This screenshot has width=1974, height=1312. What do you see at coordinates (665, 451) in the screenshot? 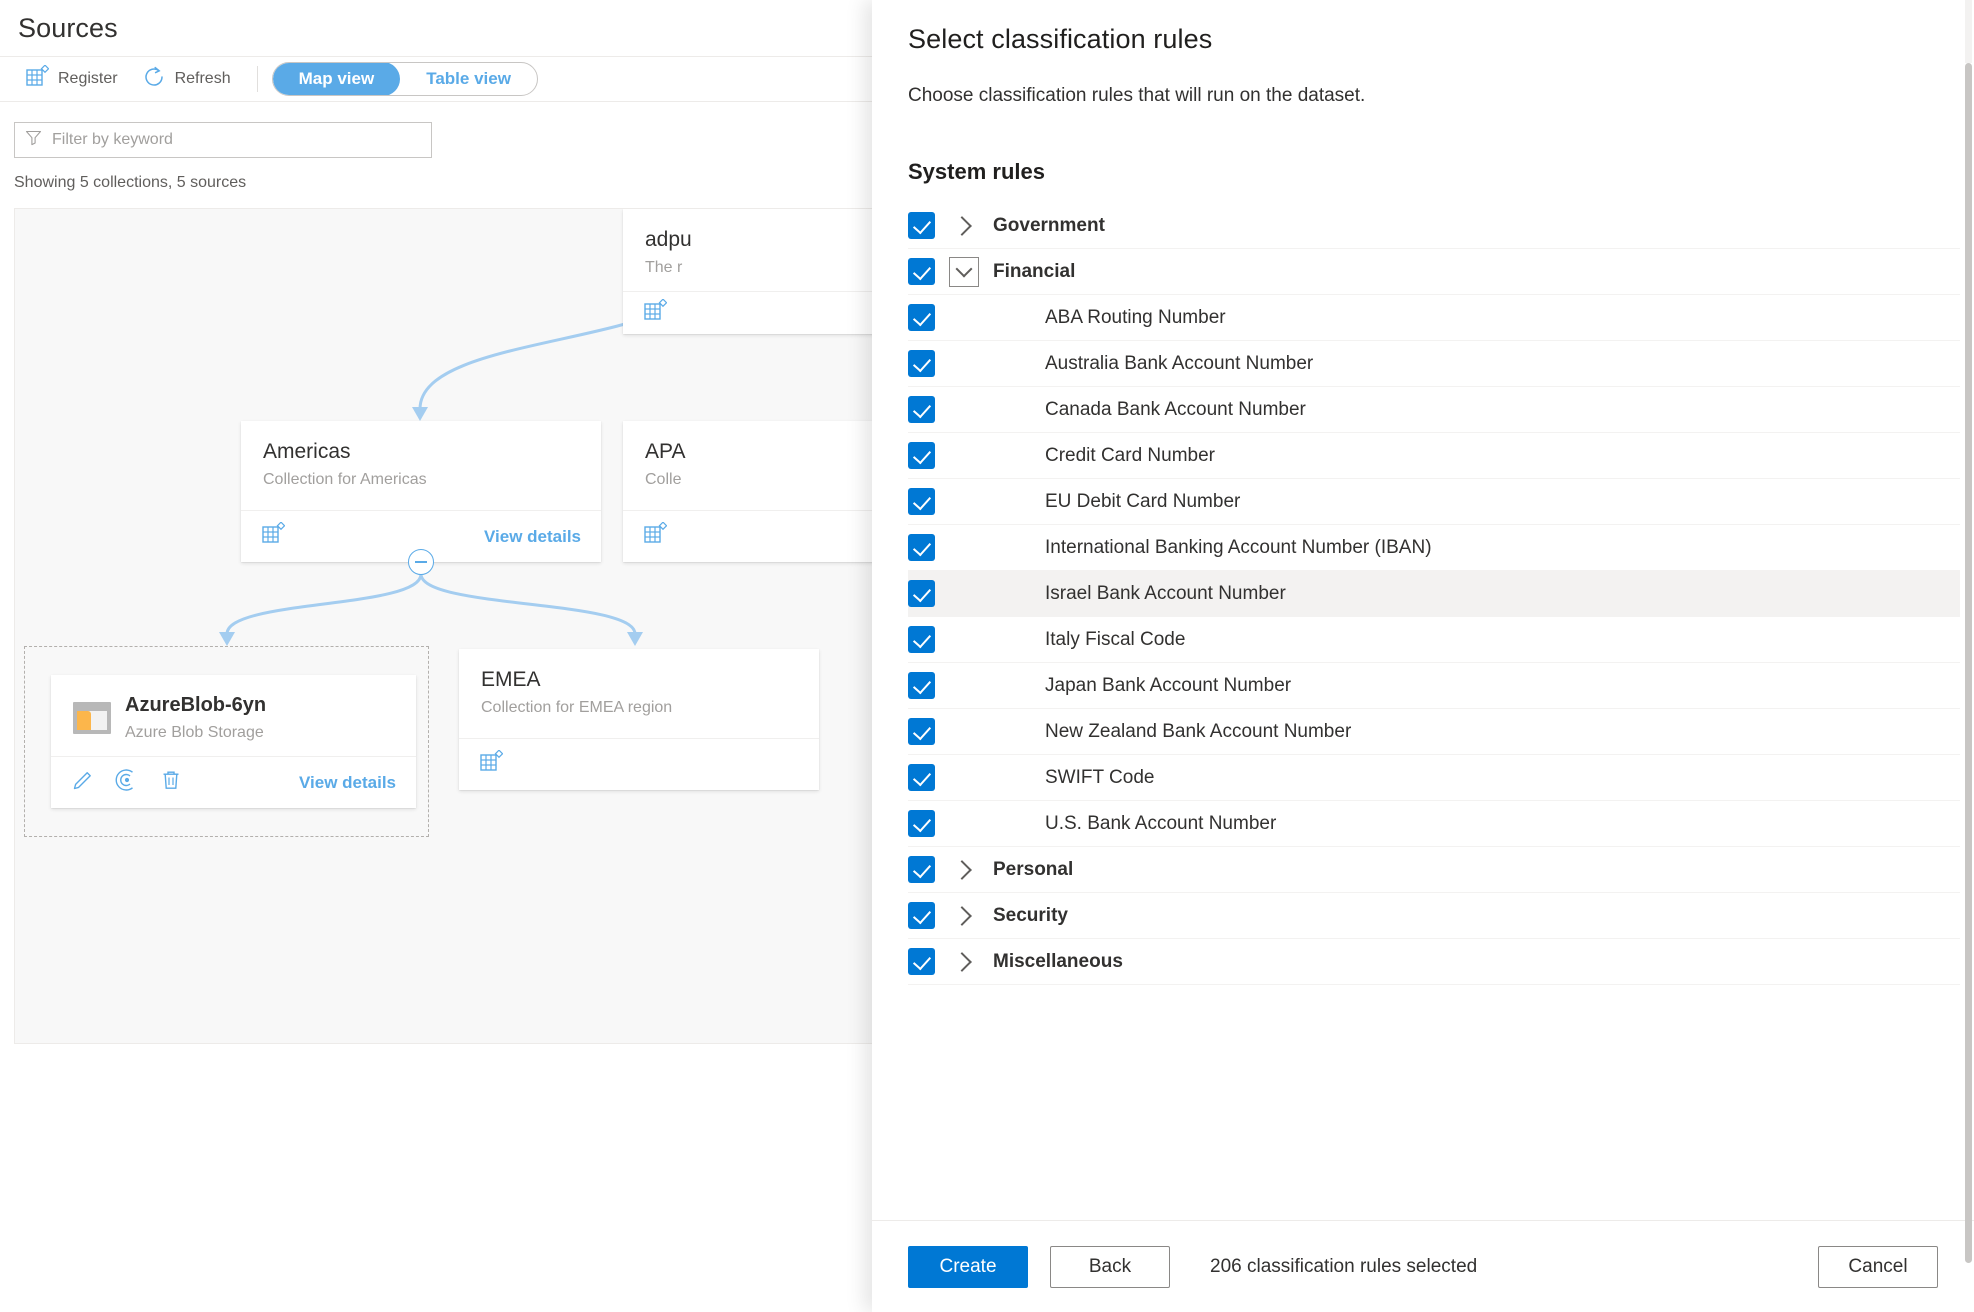
I see `node-title: APA` at bounding box center [665, 451].